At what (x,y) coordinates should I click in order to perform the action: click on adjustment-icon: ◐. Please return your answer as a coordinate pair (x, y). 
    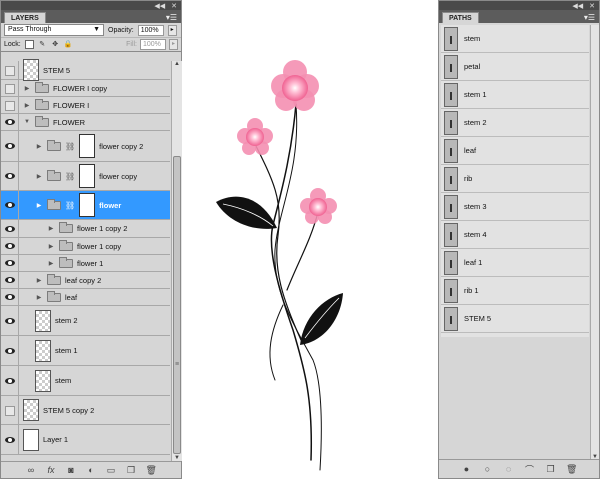
    Looking at the image, I should click on (91, 470).